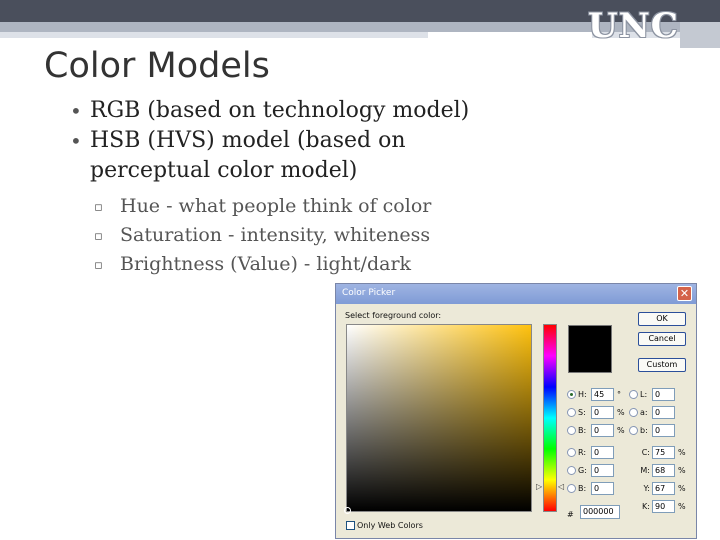 This screenshot has width=720, height=540. What do you see at coordinates (571, 430) in the screenshot?
I see `brightness-radio` at bounding box center [571, 430].